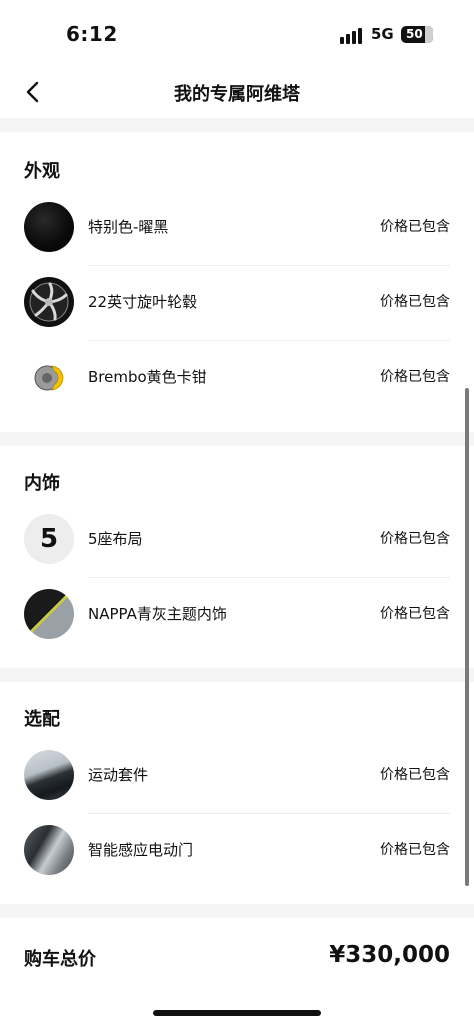 The height and width of the screenshot is (1027, 474). I want to click on list-item: Brembo黄色卡钳 价格已包含, so click(237, 377).